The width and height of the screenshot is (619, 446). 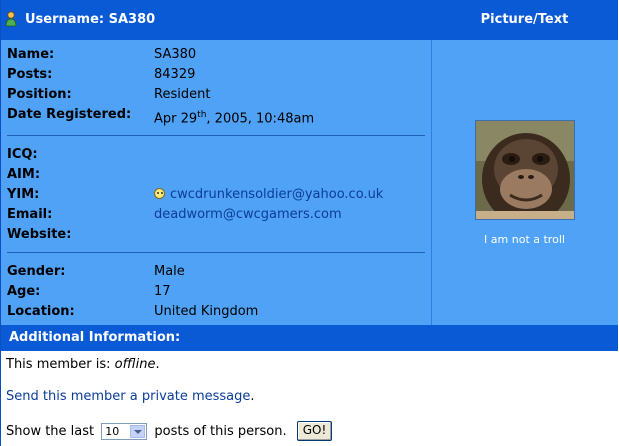 What do you see at coordinates (39, 94) in the screenshot?
I see `position-label: Position:` at bounding box center [39, 94].